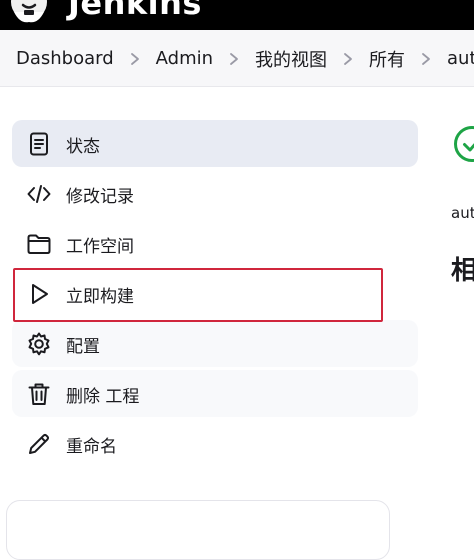 This screenshot has width=474, height=560. What do you see at coordinates (387, 59) in the screenshot?
I see `breadcrumb-all: 所有` at bounding box center [387, 59].